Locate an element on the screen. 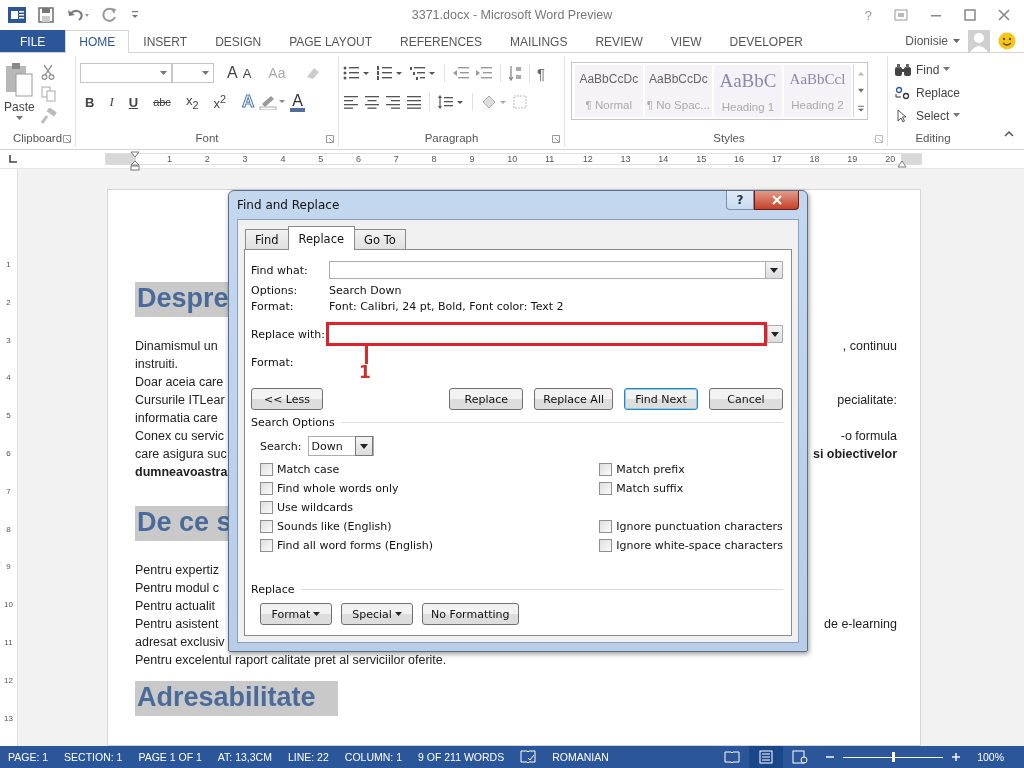  status-item: COLUMN: 1 is located at coordinates (373, 757).